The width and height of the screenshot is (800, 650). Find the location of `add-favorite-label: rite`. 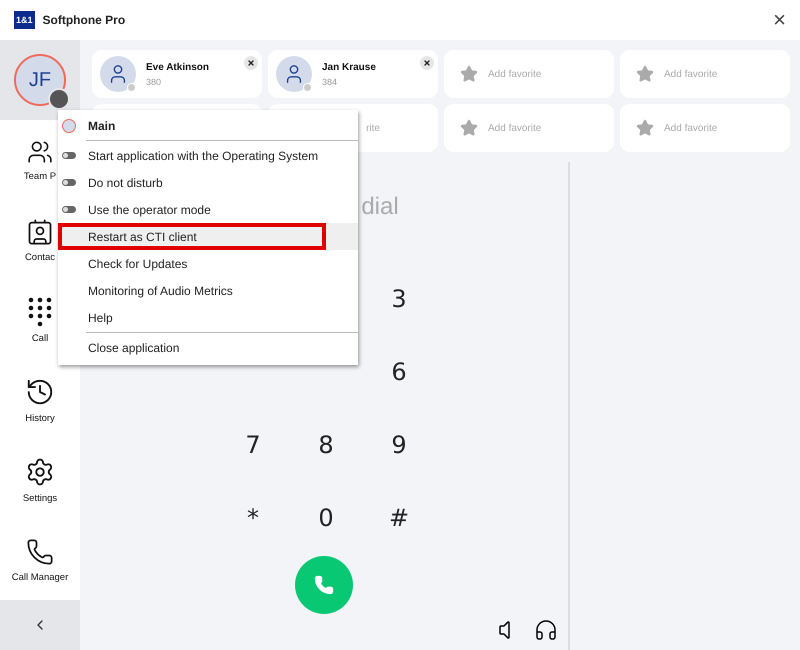

add-favorite-label: rite is located at coordinates (373, 128).